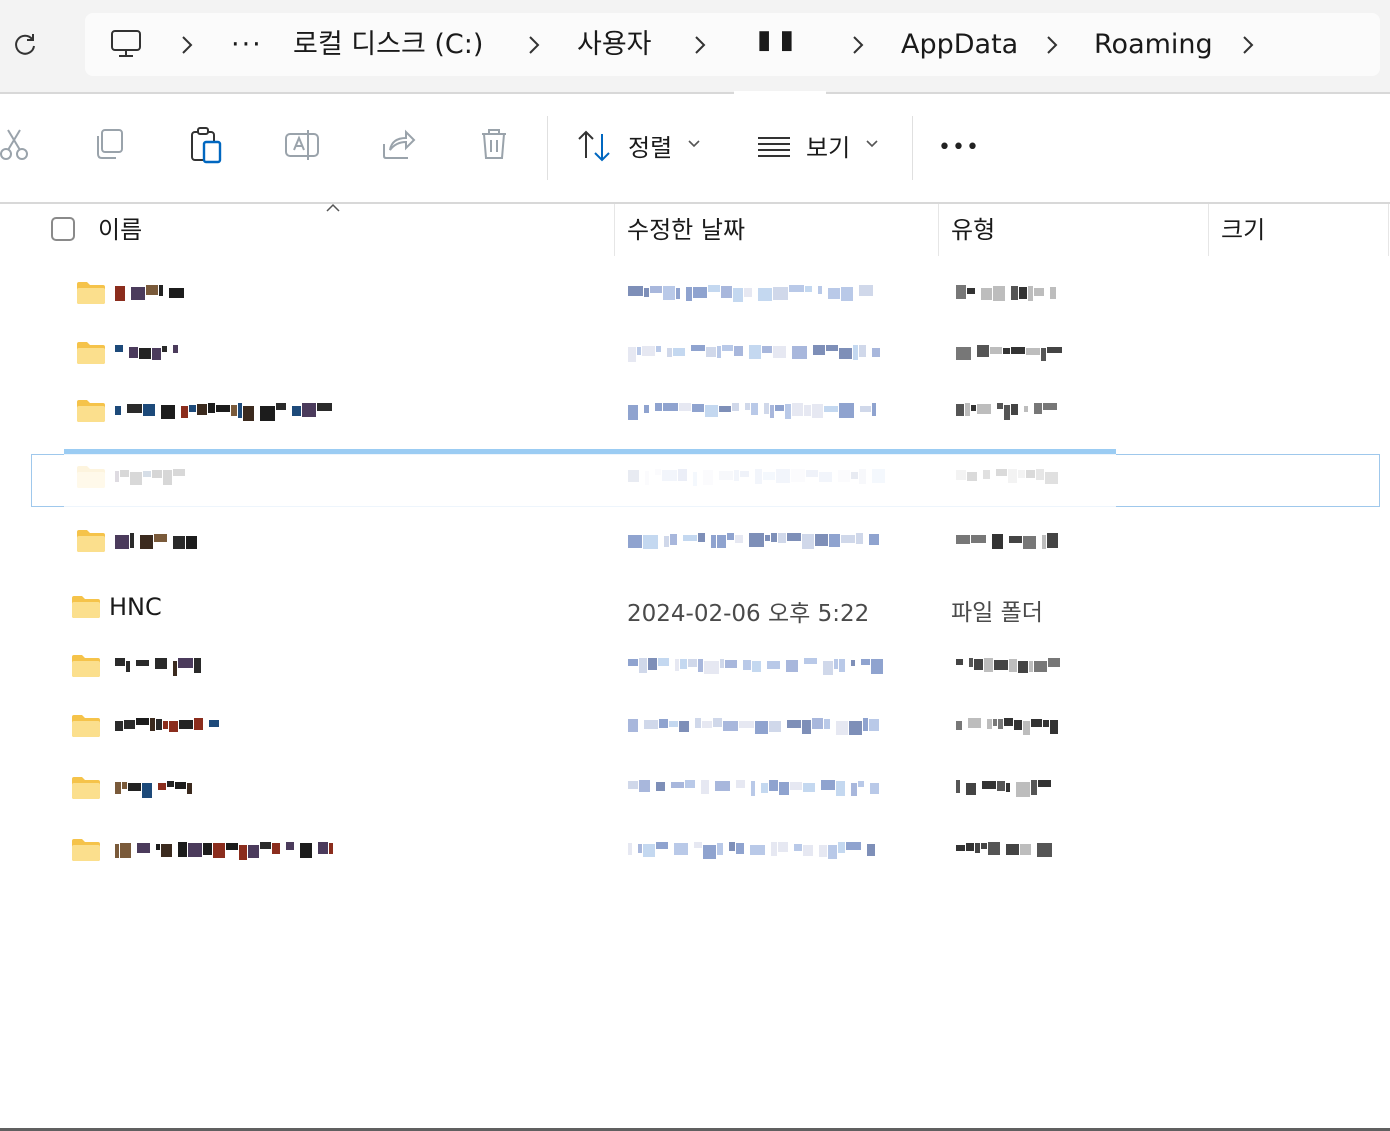 The width and height of the screenshot is (1390, 1131). I want to click on column-header-name: 이름, so click(120, 230).